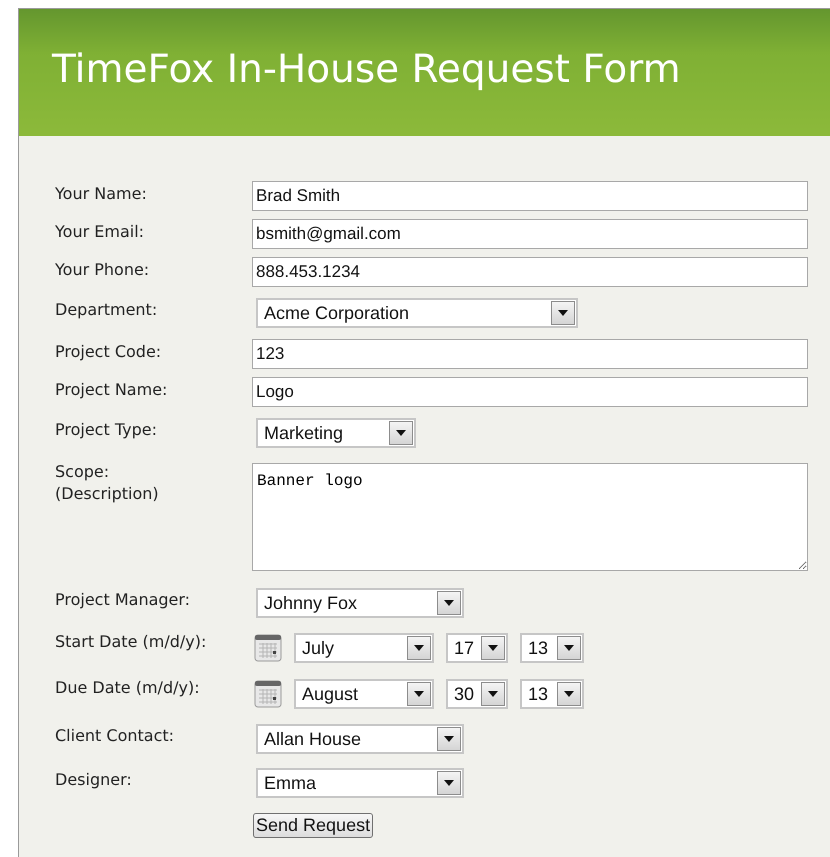 This screenshot has width=830, height=857. Describe the element at coordinates (100, 232) in the screenshot. I see `field-label: Your Email:` at that location.